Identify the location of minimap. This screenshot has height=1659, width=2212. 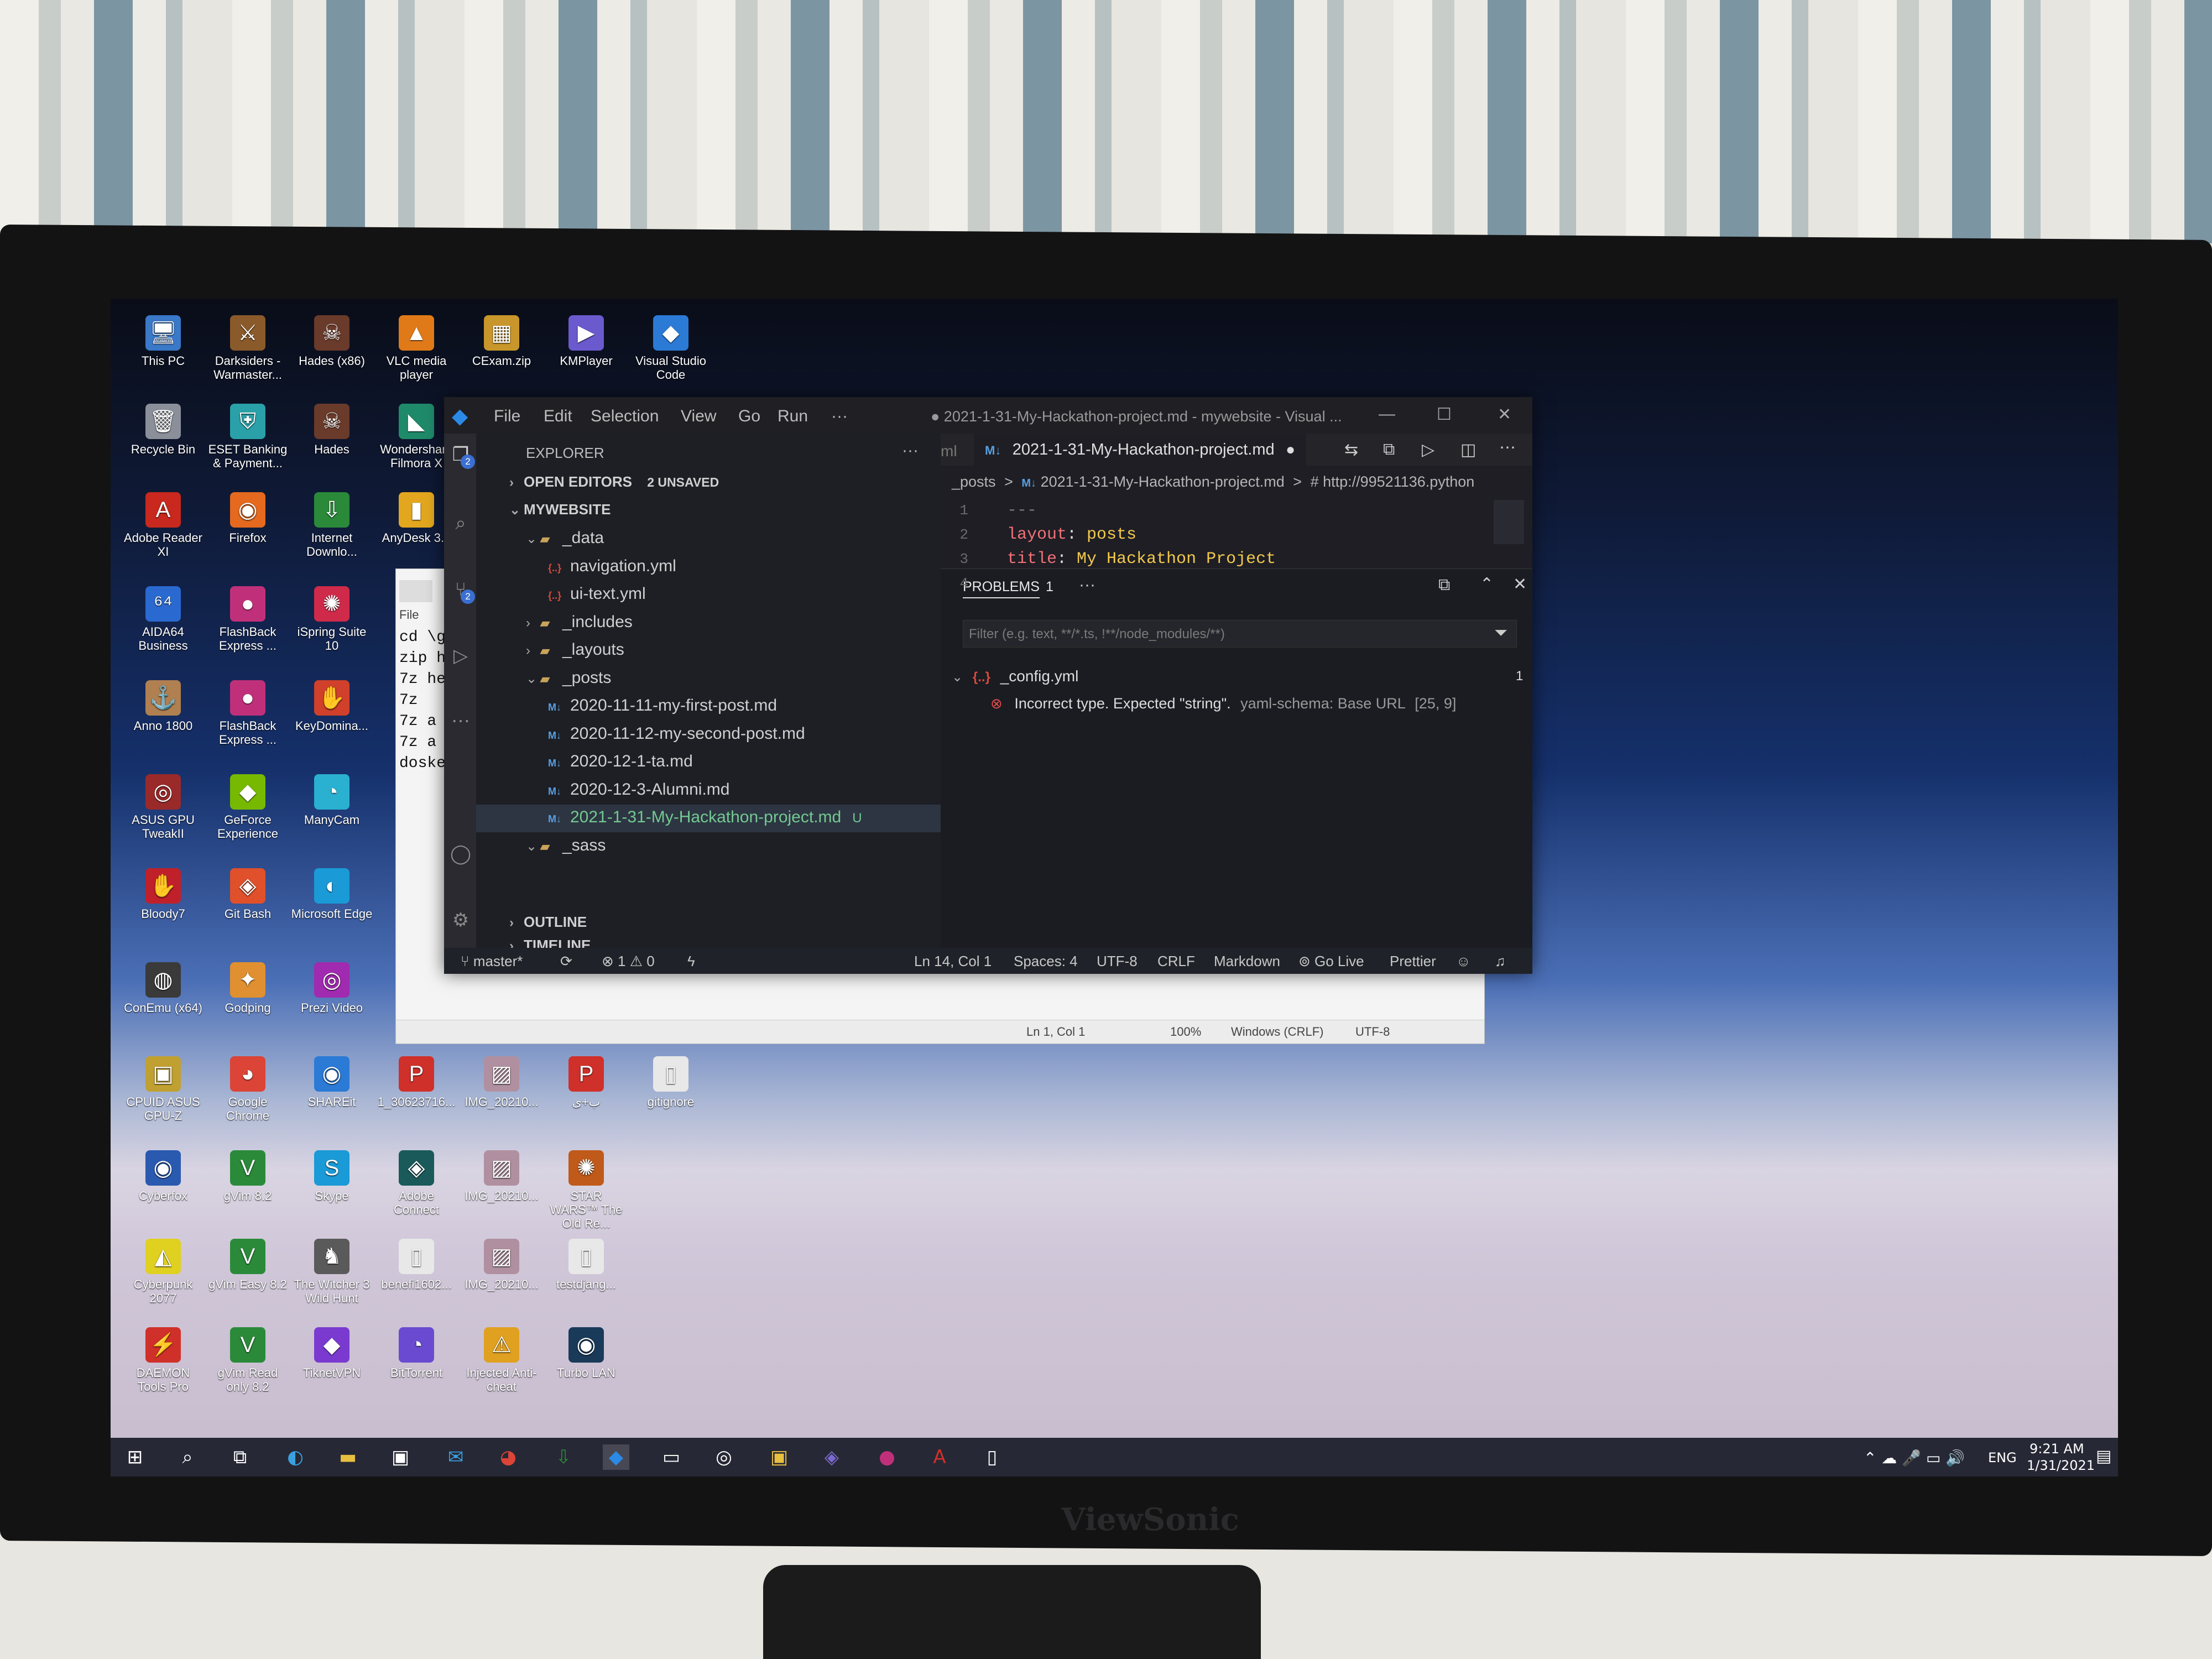
(1509, 522).